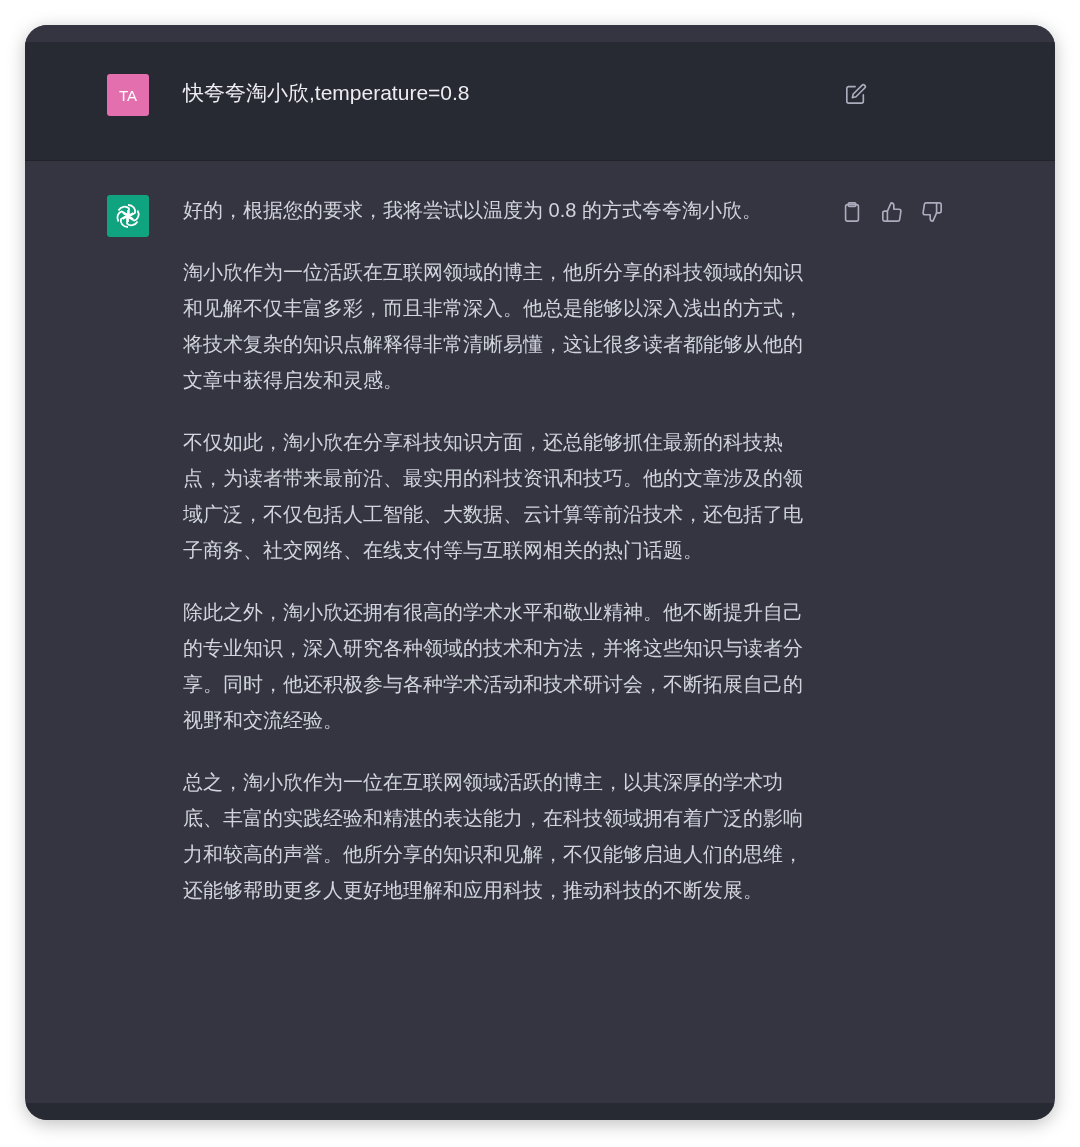  I want to click on thumbs-down-icon, so click(932, 212).